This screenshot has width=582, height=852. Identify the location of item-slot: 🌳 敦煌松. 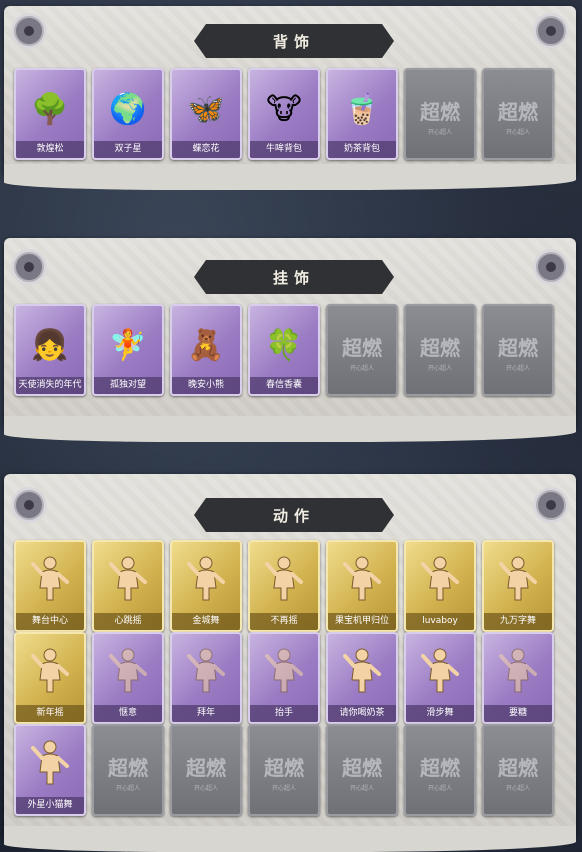
(50, 114).